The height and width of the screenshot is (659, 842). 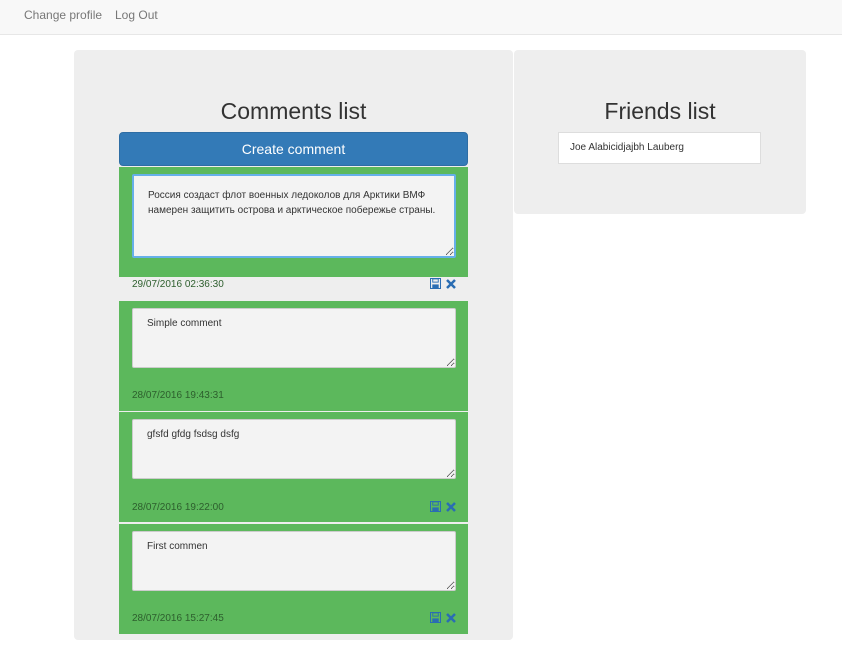 I want to click on friends-panel: Friends list Joe Alabicidjajbh Lauberg, so click(x=660, y=132).